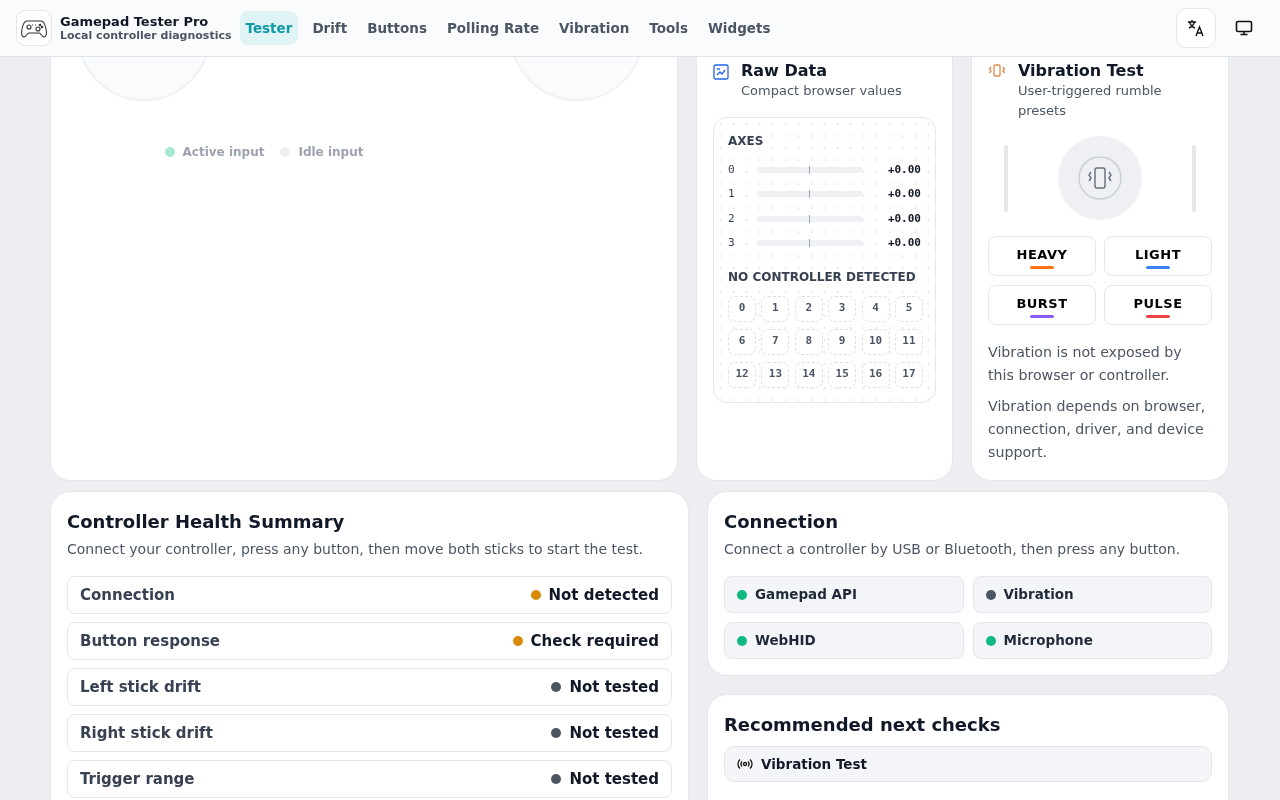 The width and height of the screenshot is (1280, 800). Describe the element at coordinates (908, 374) in the screenshot. I see `button-indicator: 17` at that location.